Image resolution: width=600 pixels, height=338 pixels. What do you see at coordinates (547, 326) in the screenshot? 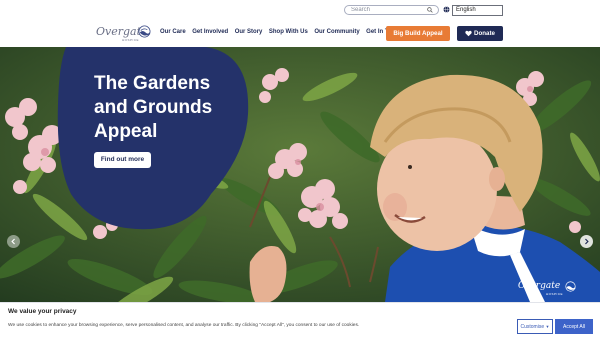
I see `chevron-down-icon: ▼` at bounding box center [547, 326].